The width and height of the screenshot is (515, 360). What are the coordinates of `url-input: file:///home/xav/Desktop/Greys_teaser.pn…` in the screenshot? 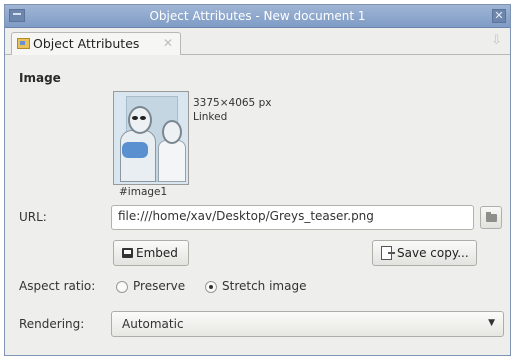 It's located at (292, 217).